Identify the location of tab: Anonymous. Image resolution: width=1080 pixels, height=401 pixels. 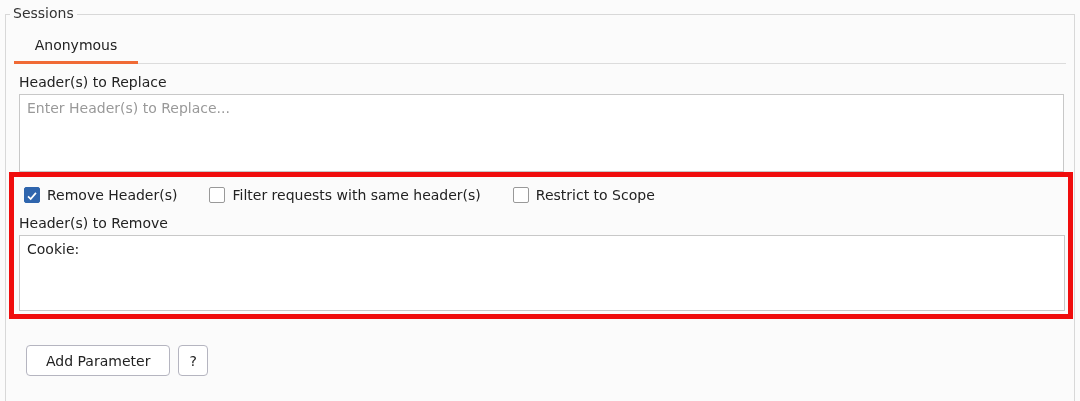
(76, 45).